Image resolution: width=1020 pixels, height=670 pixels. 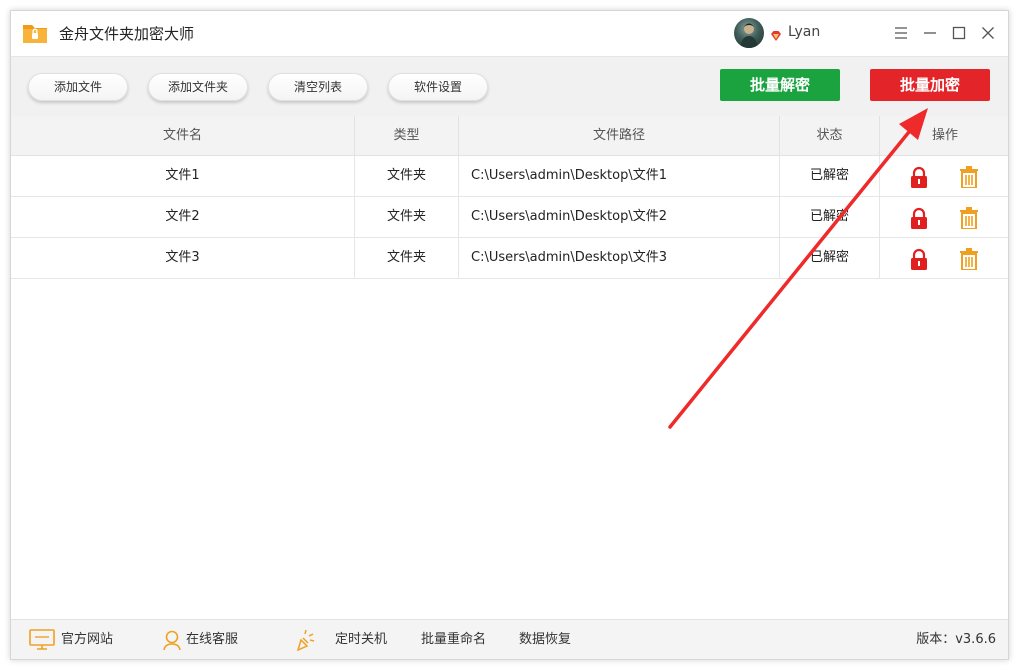 I want to click on batch-encrypt-button: 批量加密, so click(x=930, y=85).